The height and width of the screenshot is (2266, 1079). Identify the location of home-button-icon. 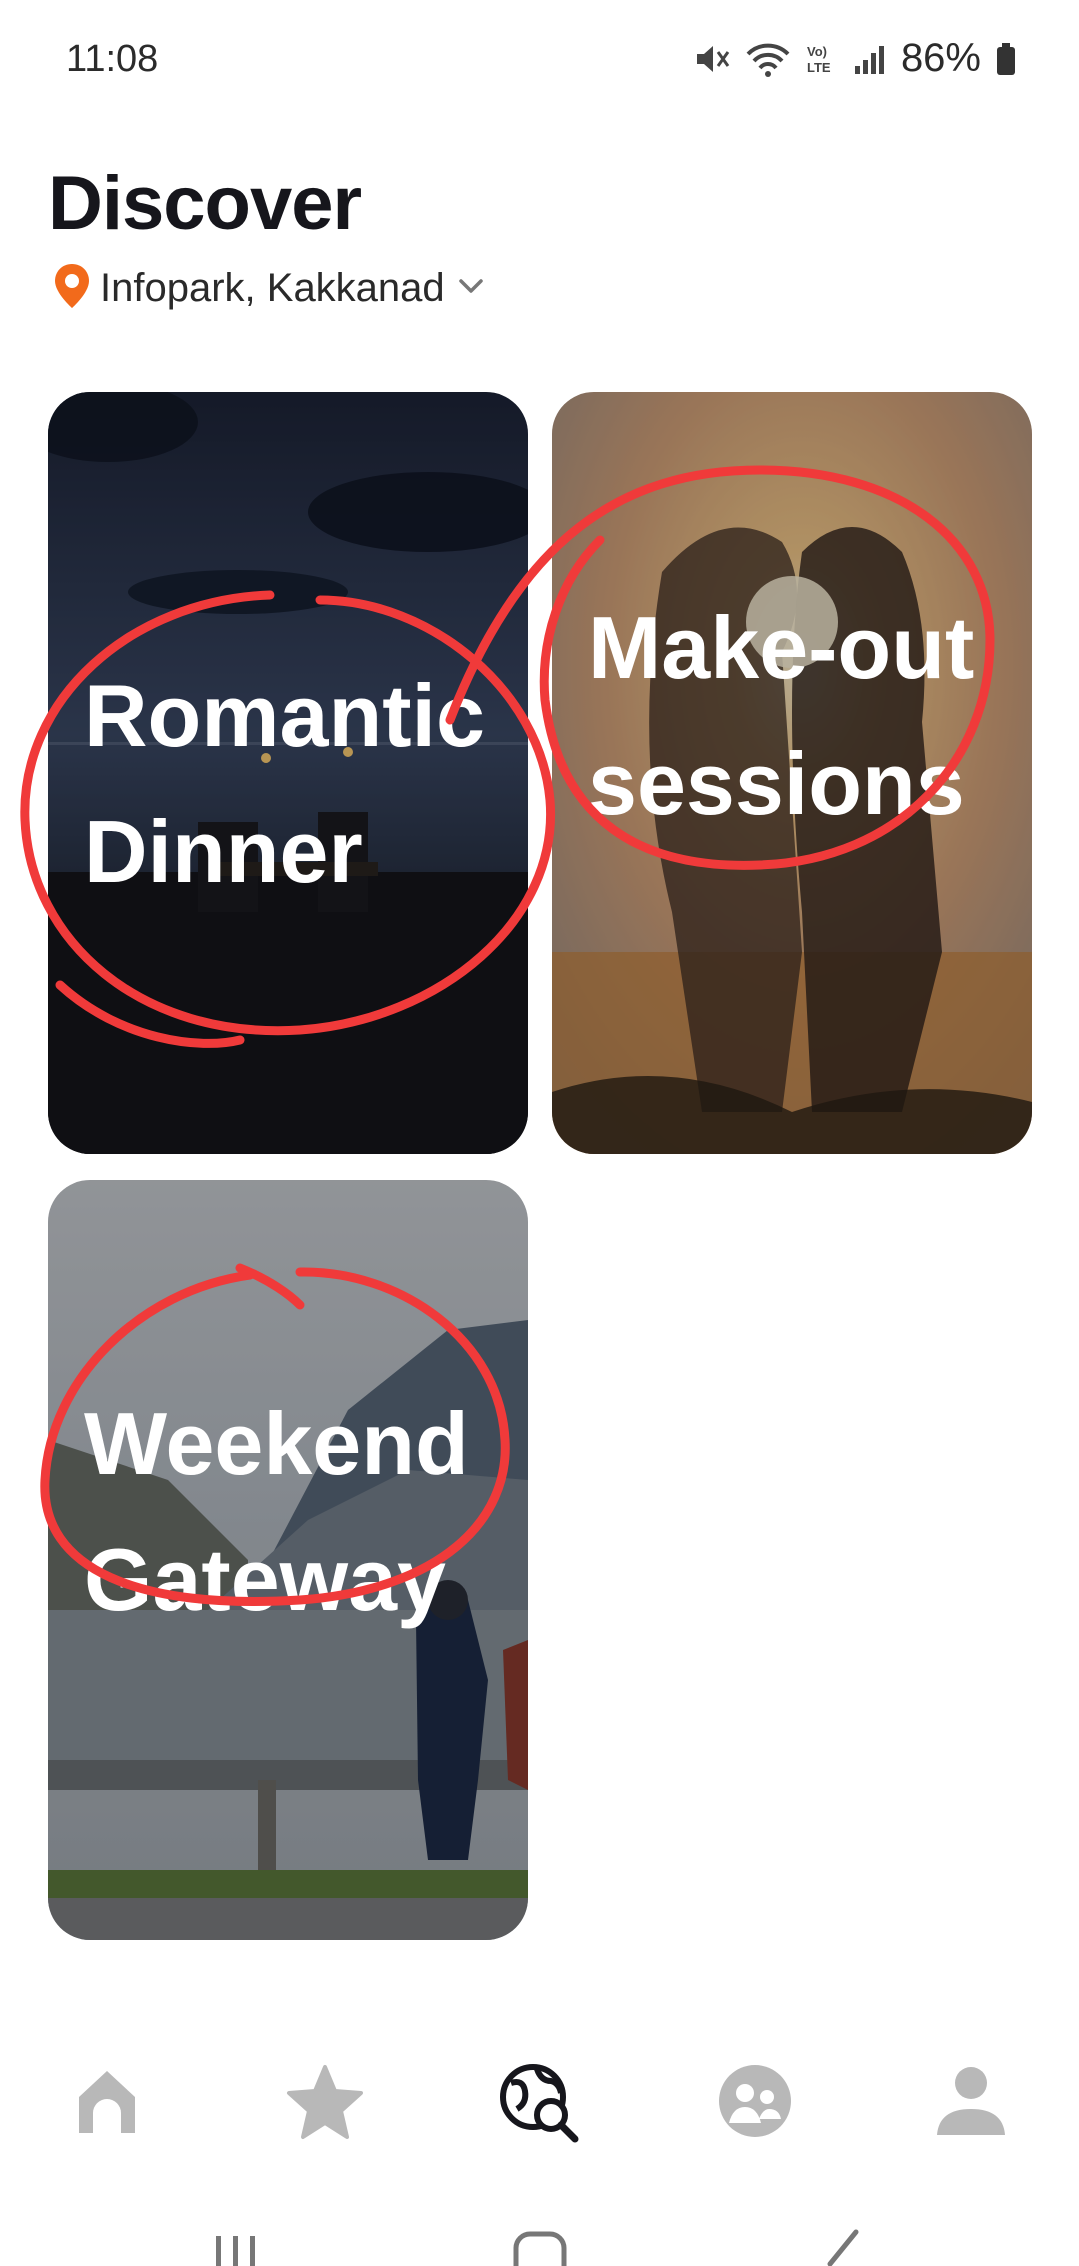
(540, 2248).